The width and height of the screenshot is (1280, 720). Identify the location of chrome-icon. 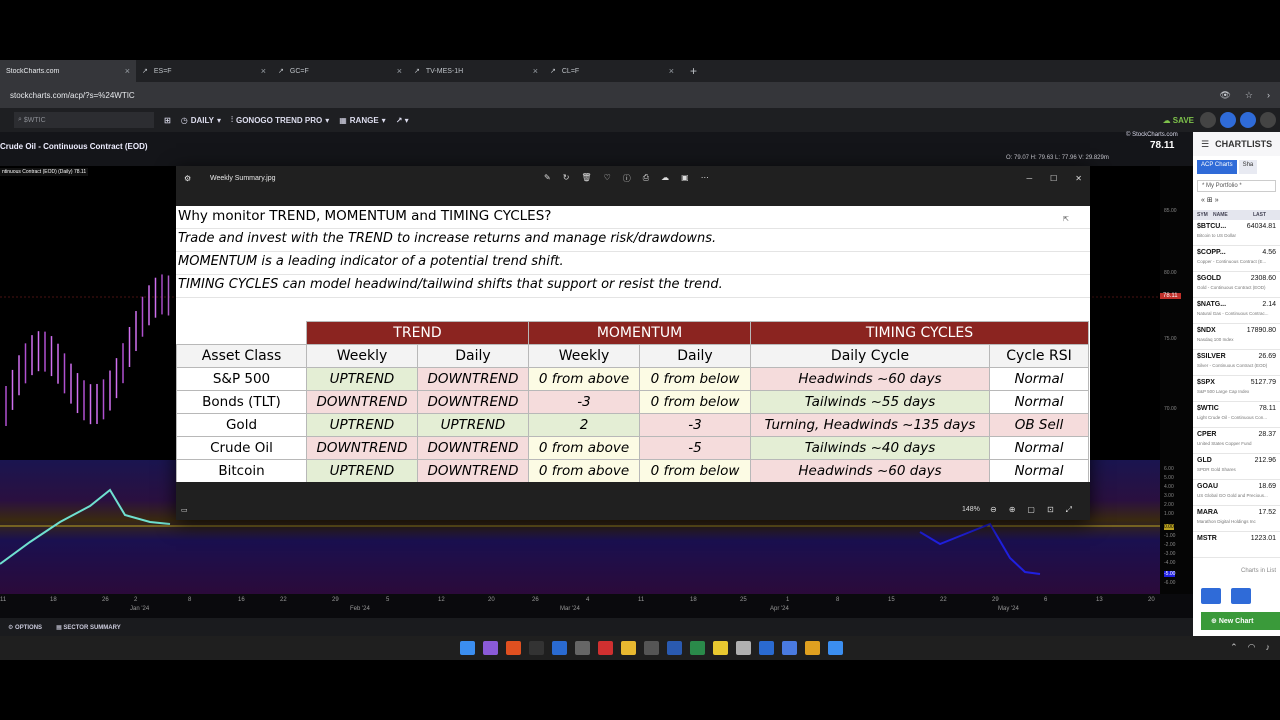
(812, 648).